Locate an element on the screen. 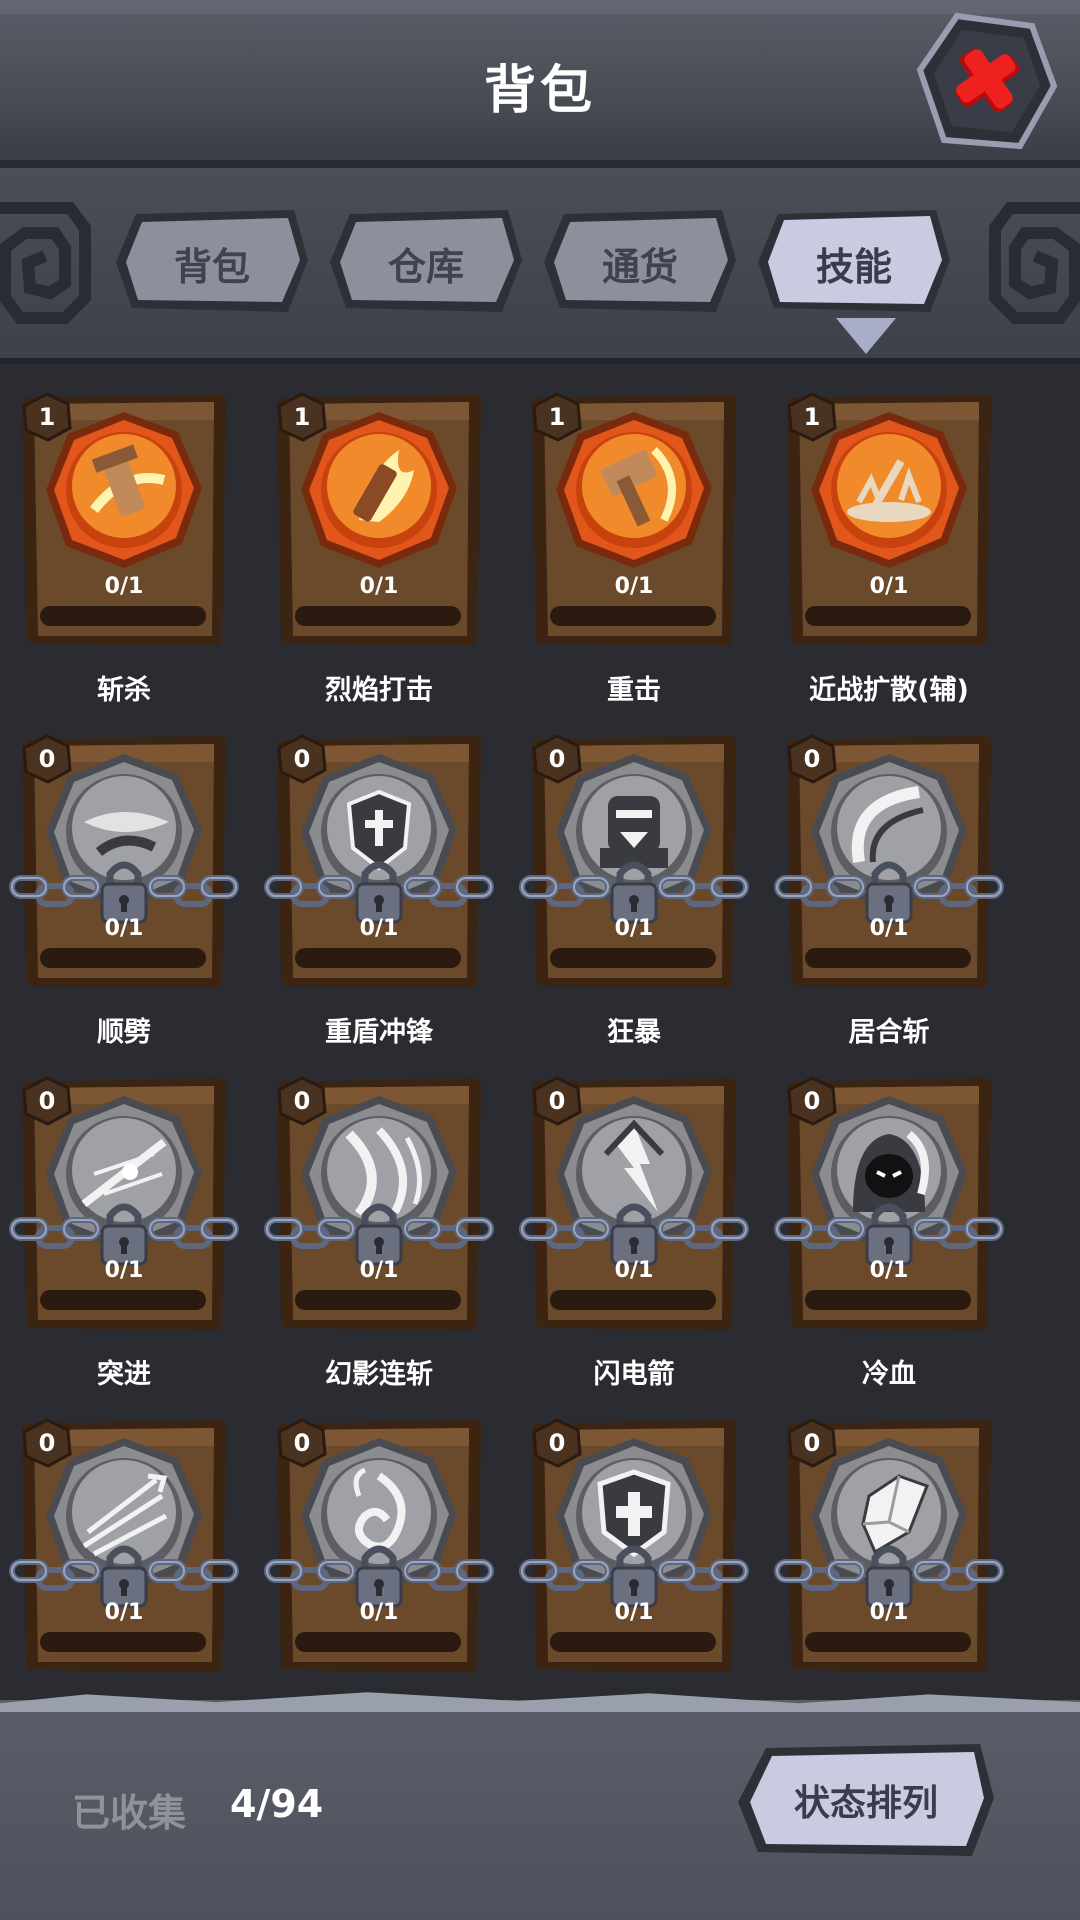 Image resolution: width=1080 pixels, height=1920 pixels. tab-warehouse: 仓库 is located at coordinates (426, 263).